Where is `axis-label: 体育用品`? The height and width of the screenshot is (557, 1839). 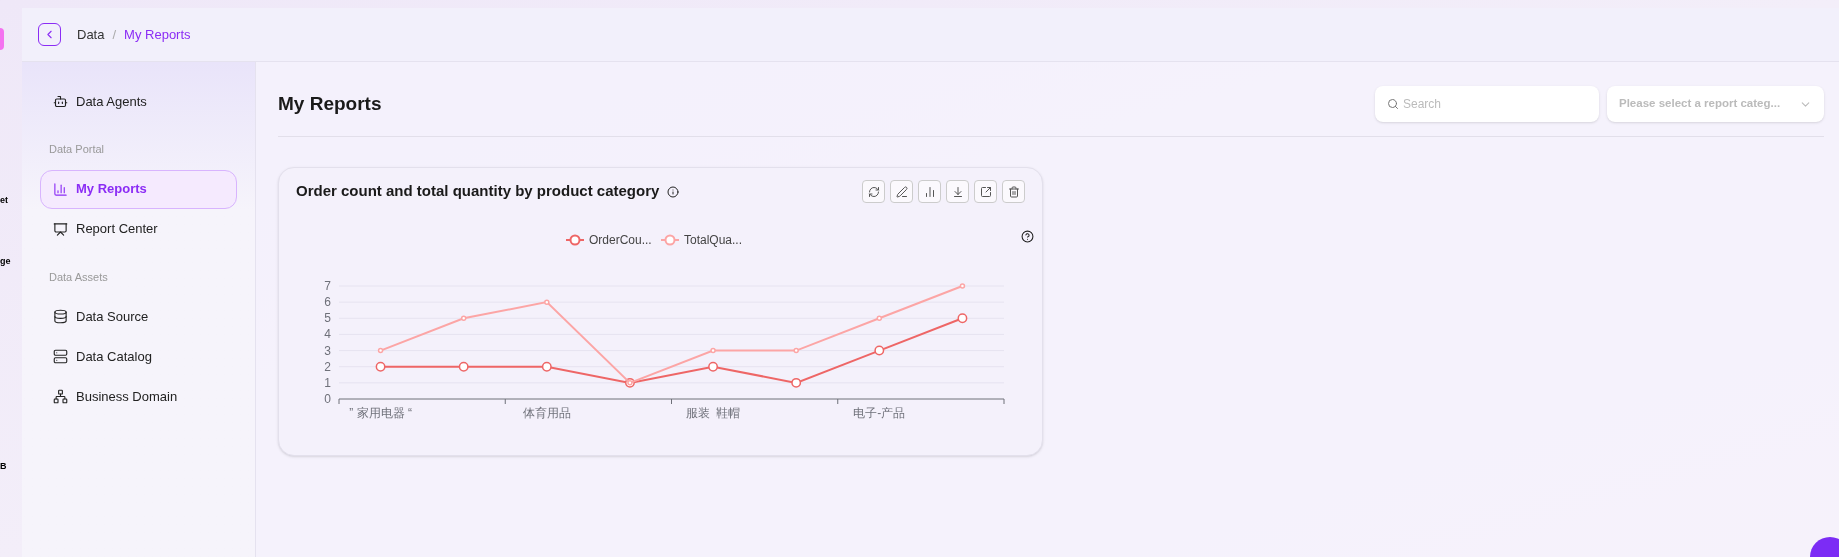 axis-label: 体育用品 is located at coordinates (546, 413).